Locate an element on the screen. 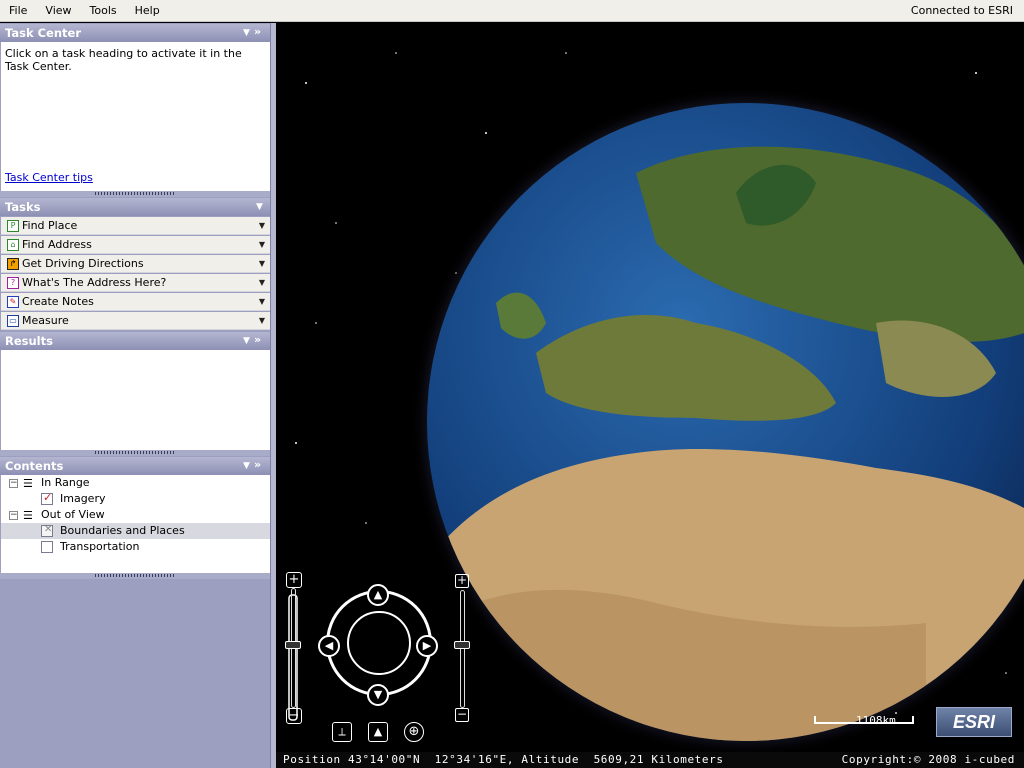  task-driving-directions: ↱ Get Driving Directions ▼ is located at coordinates (135, 264).